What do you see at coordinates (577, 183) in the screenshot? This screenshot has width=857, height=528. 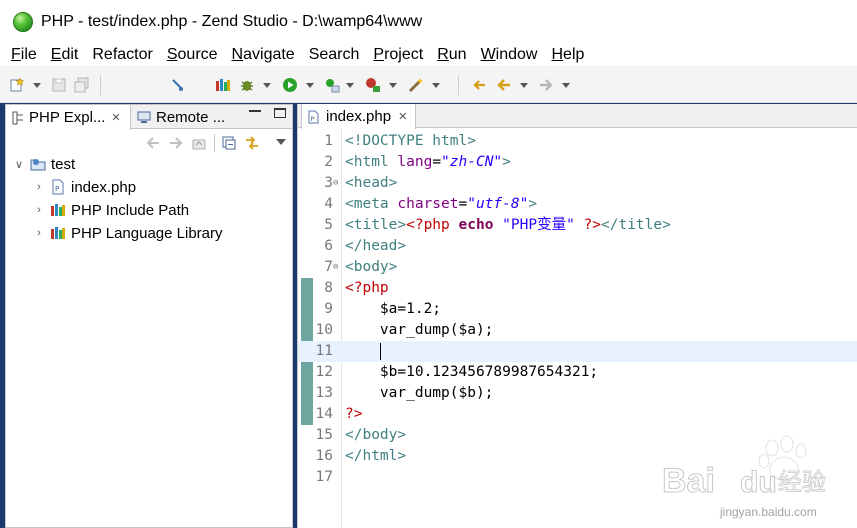 I see `code-line: 3 ⊖ <head>` at bounding box center [577, 183].